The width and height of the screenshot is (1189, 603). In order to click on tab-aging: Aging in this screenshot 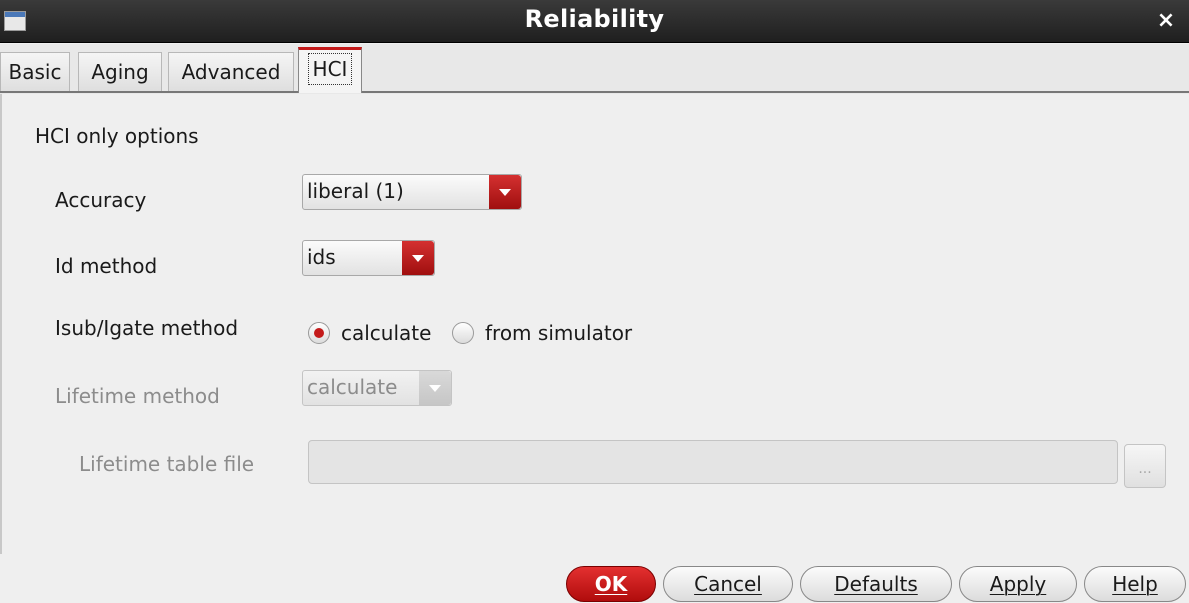, I will do `click(120, 72)`.